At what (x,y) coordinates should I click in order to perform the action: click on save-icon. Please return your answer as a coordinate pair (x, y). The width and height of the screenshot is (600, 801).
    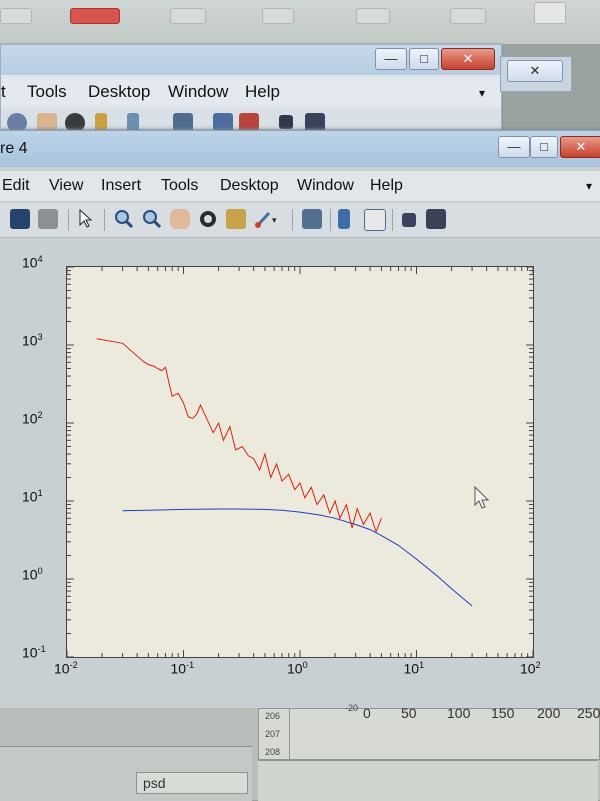
    Looking at the image, I should click on (20, 219).